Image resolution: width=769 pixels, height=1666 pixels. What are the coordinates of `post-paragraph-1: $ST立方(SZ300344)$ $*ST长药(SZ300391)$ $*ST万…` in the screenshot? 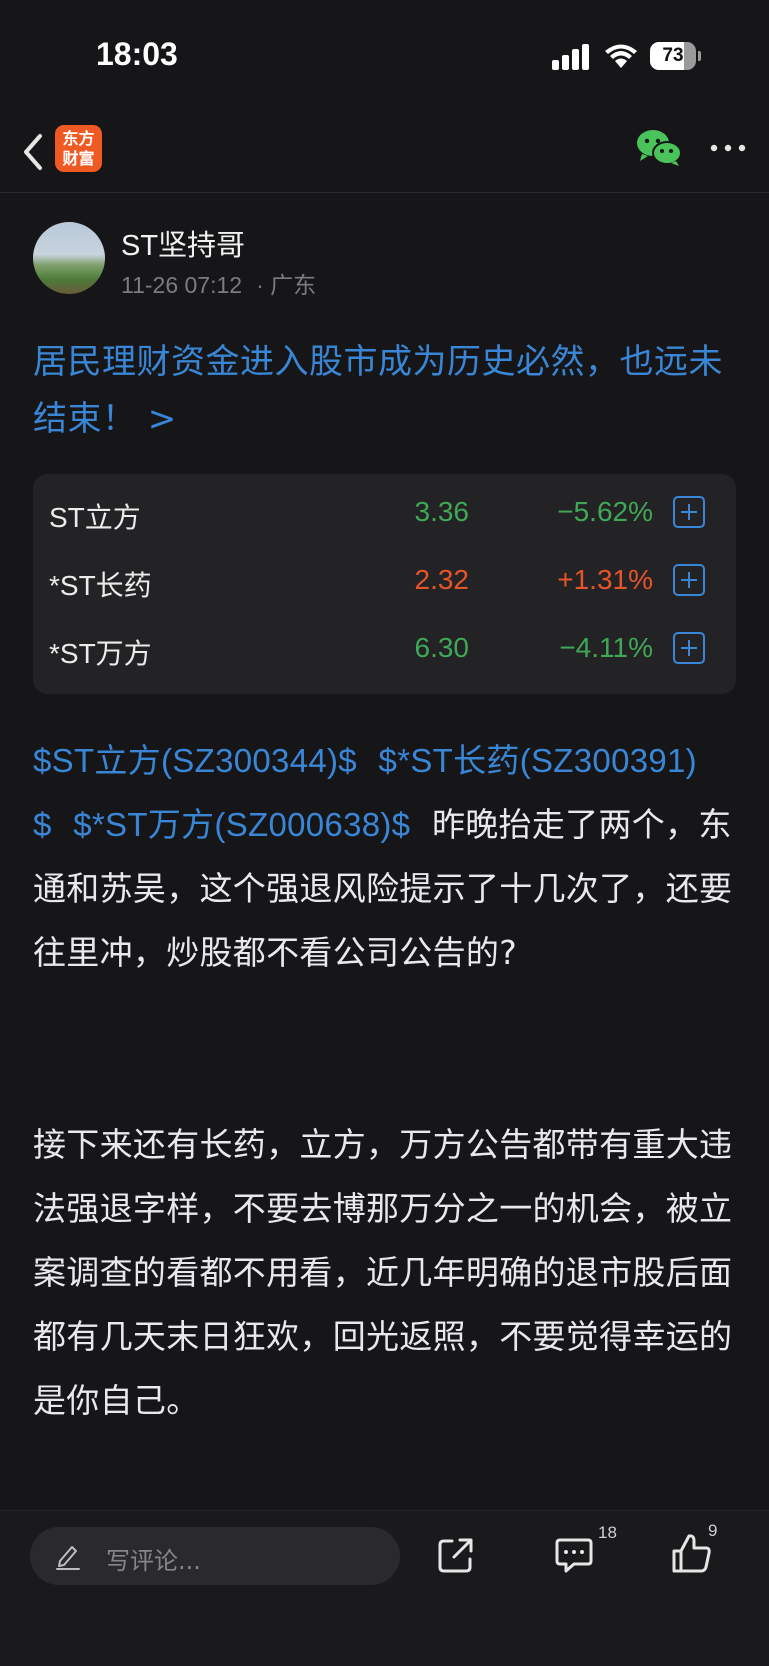 It's located at (386, 857).